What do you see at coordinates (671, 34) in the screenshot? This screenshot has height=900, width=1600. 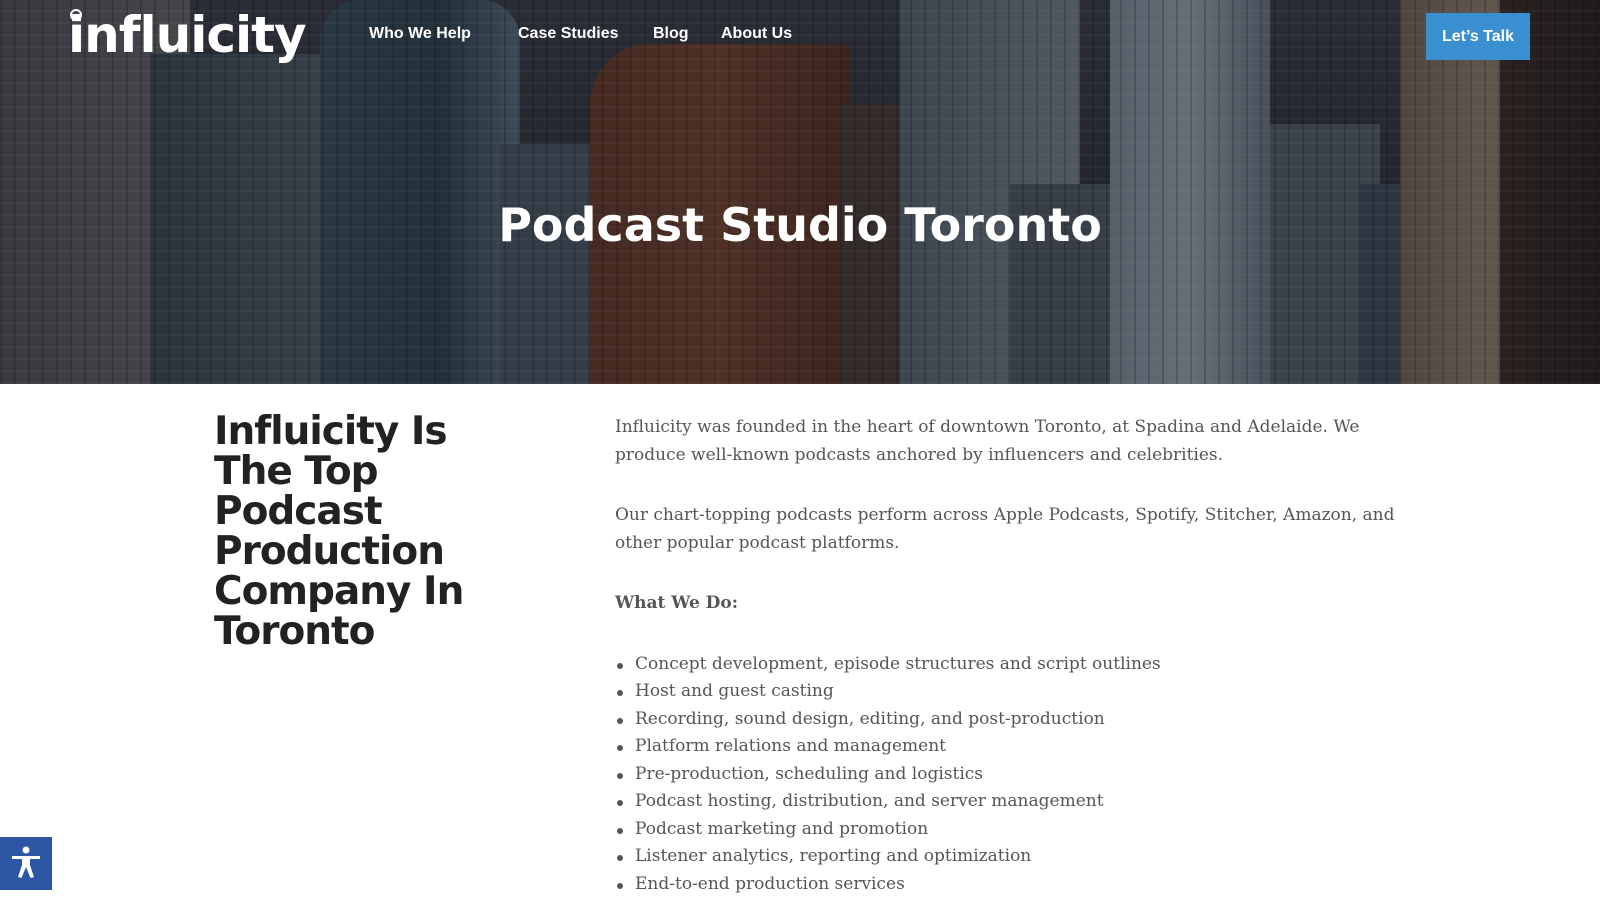 I see `nav-blog: Blog` at bounding box center [671, 34].